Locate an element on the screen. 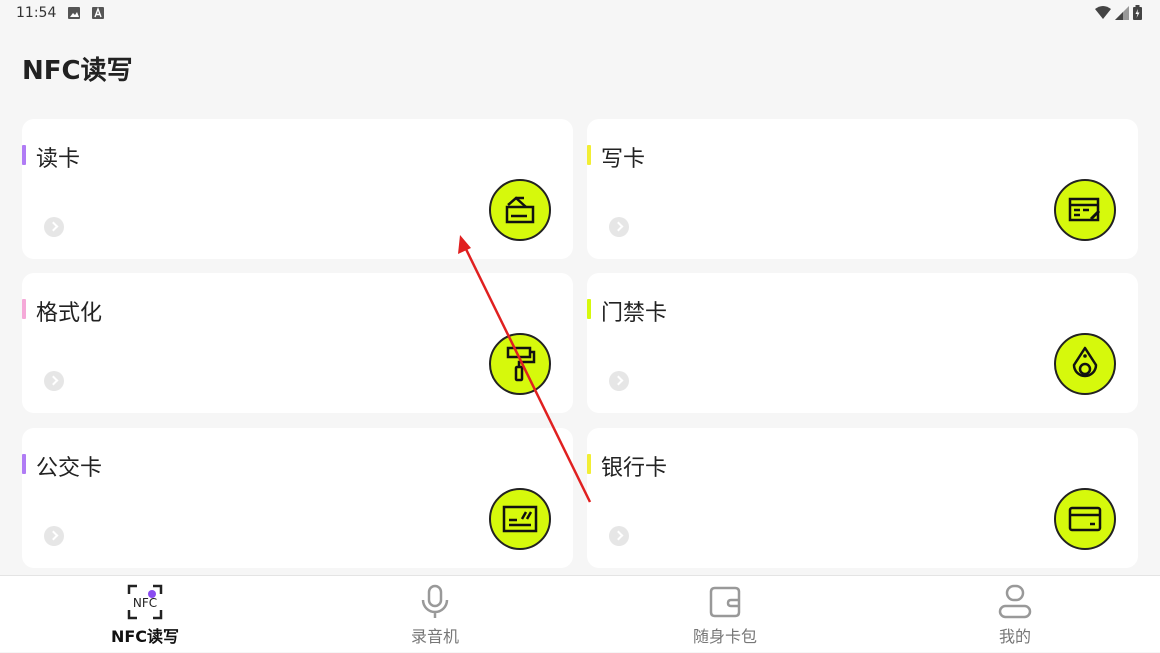  nav-item-profile: 我的 is located at coordinates (1015, 614).